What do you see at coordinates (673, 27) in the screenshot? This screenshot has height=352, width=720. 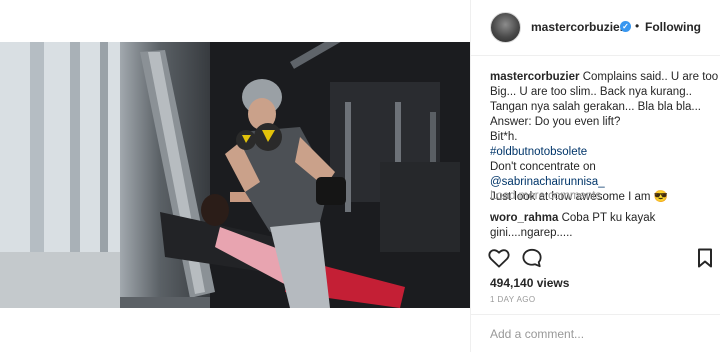 I see `following-button: Following` at bounding box center [673, 27].